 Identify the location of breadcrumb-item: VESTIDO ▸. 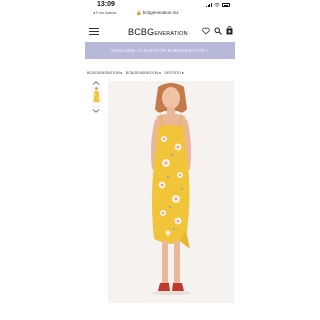
(174, 73).